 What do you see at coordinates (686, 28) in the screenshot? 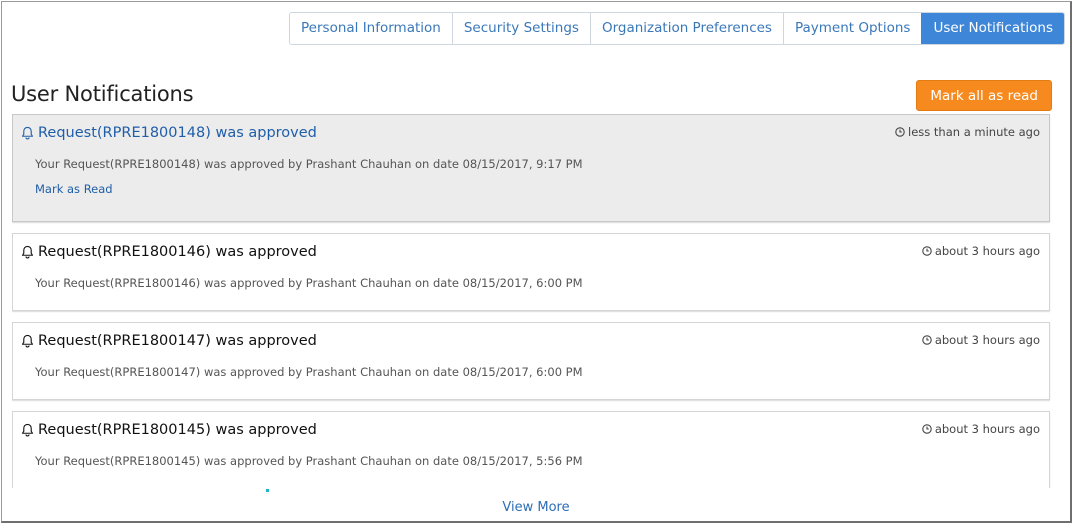
I see `tab-organization-preferences: Organization Preferences` at bounding box center [686, 28].